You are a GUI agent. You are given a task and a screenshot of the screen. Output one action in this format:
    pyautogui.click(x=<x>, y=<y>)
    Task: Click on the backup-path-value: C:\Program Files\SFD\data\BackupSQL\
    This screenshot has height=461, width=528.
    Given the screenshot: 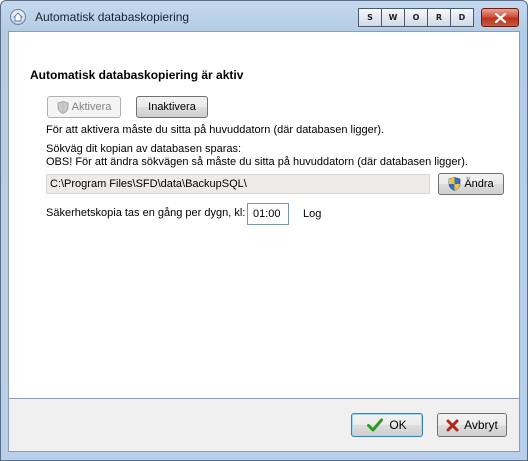 What is the action you would take?
    pyautogui.click(x=148, y=184)
    